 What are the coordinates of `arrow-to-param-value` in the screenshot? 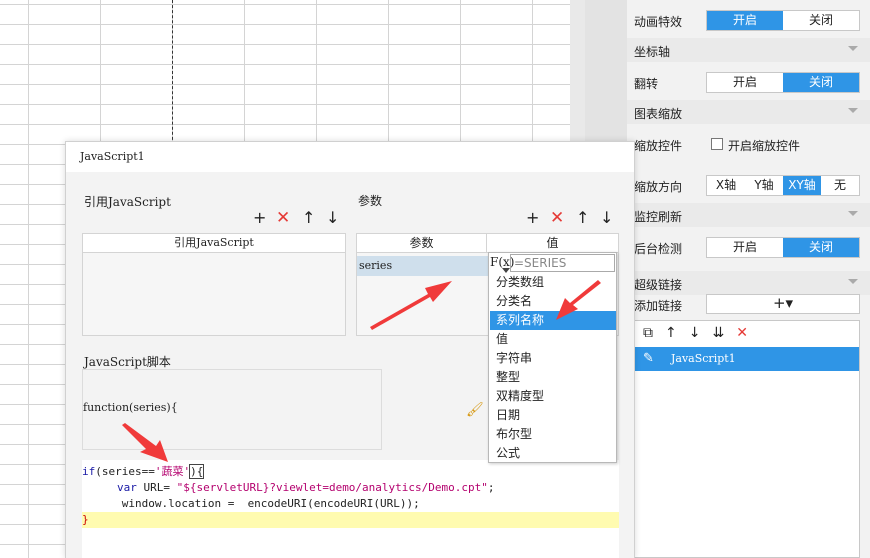 It's located at (411, 305).